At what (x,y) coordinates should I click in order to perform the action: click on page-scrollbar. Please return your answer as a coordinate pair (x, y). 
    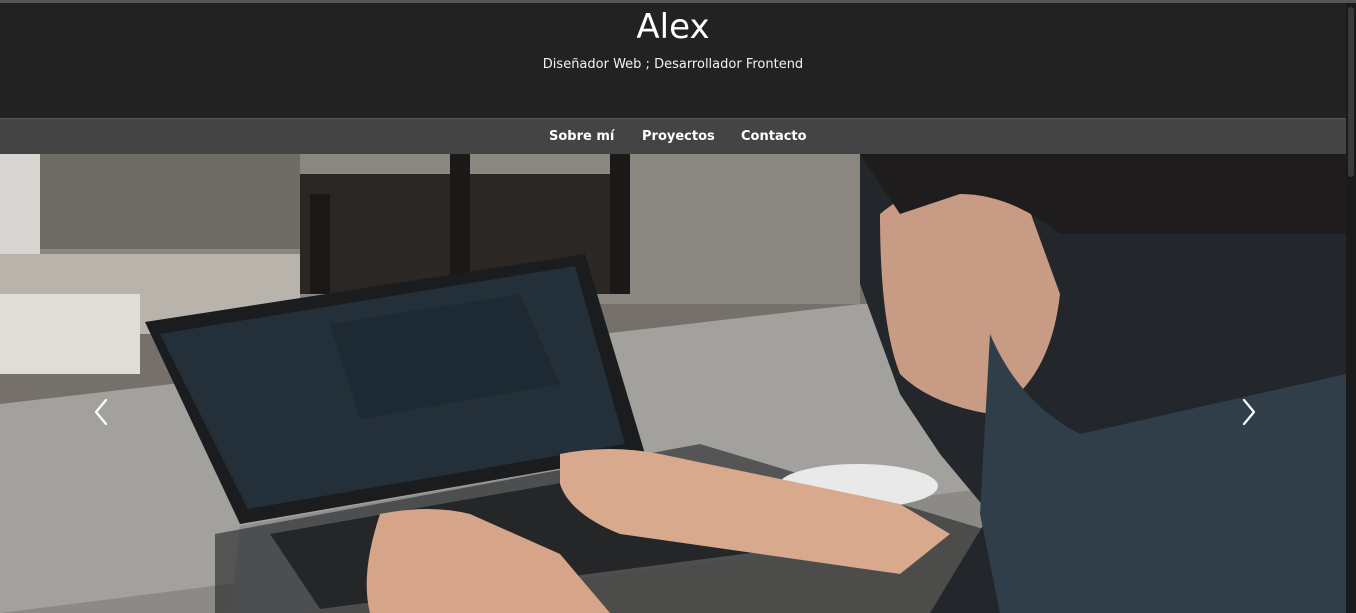
    Looking at the image, I should click on (1351, 308).